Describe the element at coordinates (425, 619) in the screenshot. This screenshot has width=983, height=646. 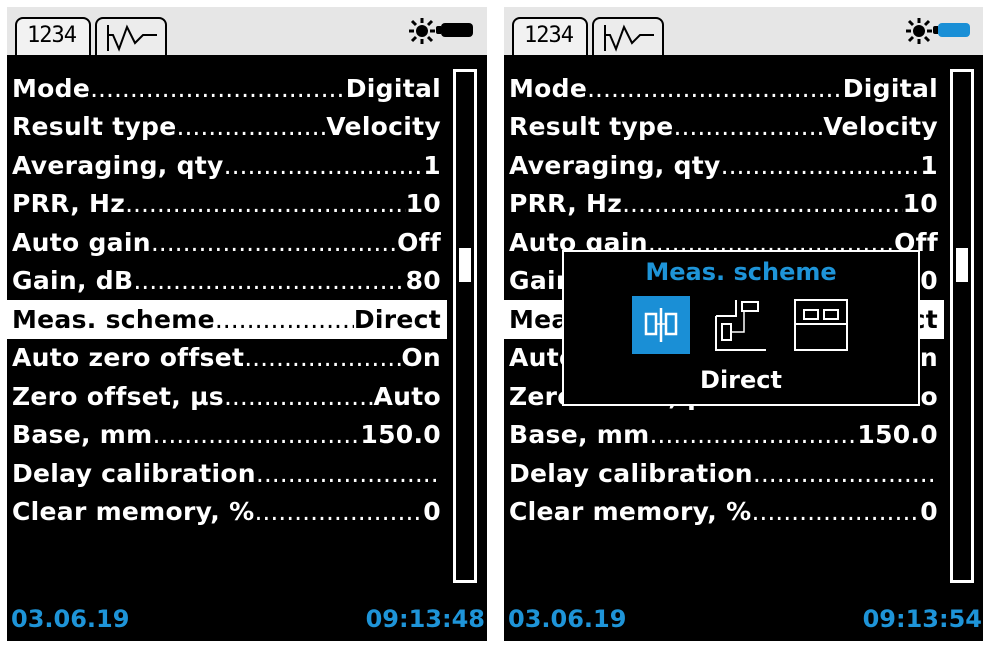
I see `time-display: 09:13:48` at that location.